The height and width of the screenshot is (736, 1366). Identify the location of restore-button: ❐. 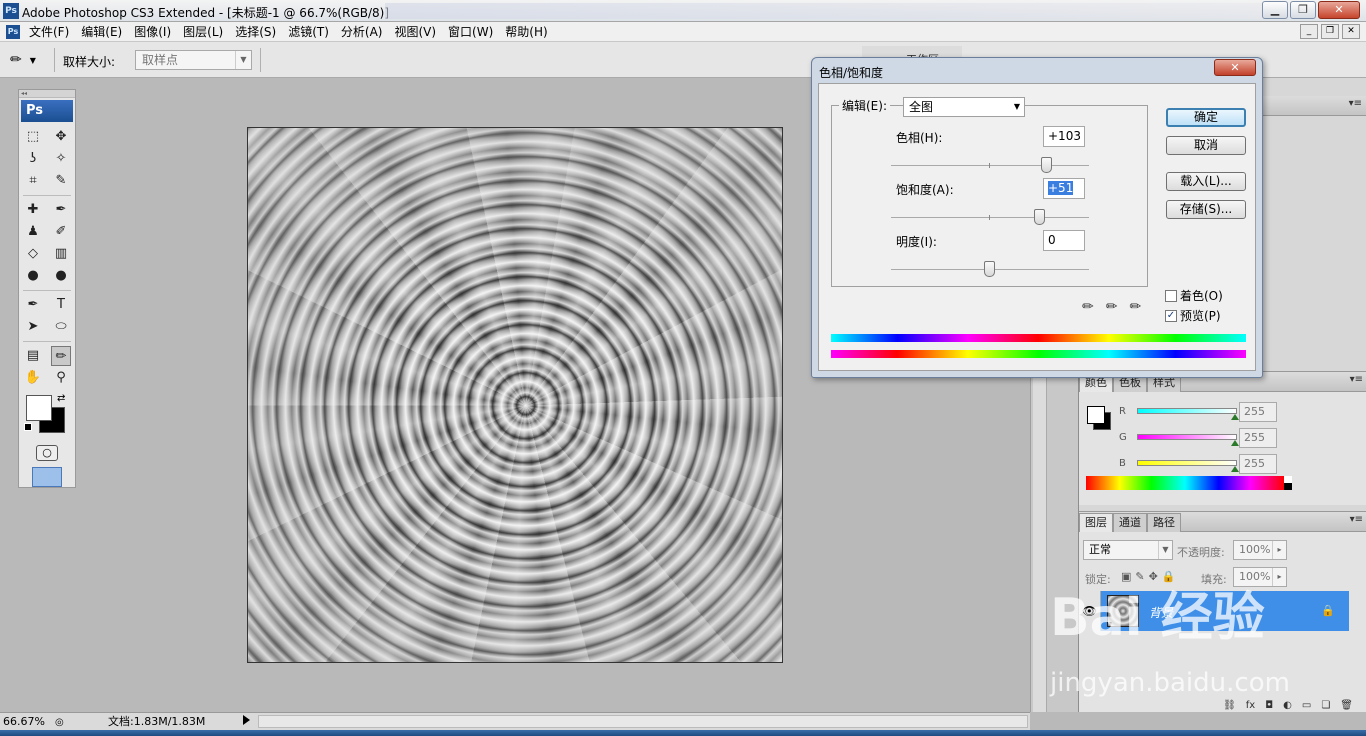
(1303, 10).